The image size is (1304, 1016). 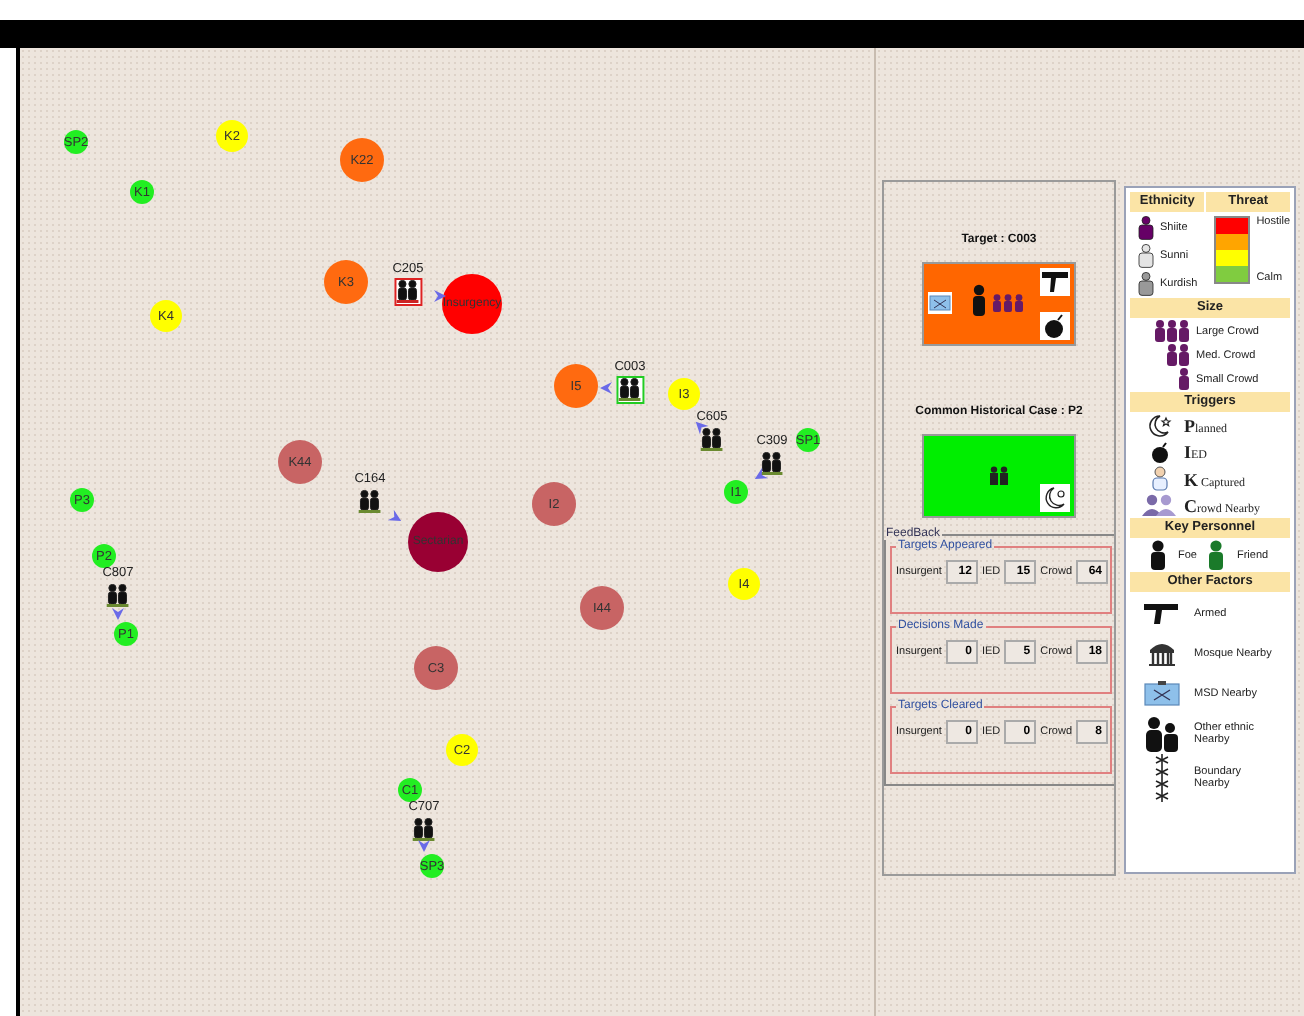 I want to click on legend-label: Planned, so click(x=1205, y=426).